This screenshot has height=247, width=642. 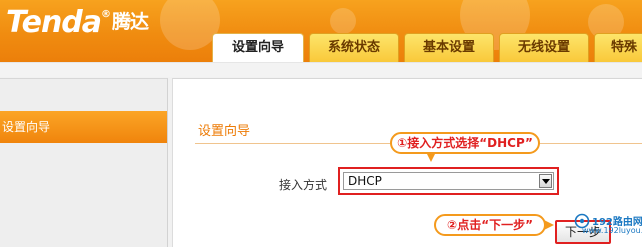 What do you see at coordinates (612, 230) in the screenshot?
I see `watermark-url: www.192luyou.com` at bounding box center [612, 230].